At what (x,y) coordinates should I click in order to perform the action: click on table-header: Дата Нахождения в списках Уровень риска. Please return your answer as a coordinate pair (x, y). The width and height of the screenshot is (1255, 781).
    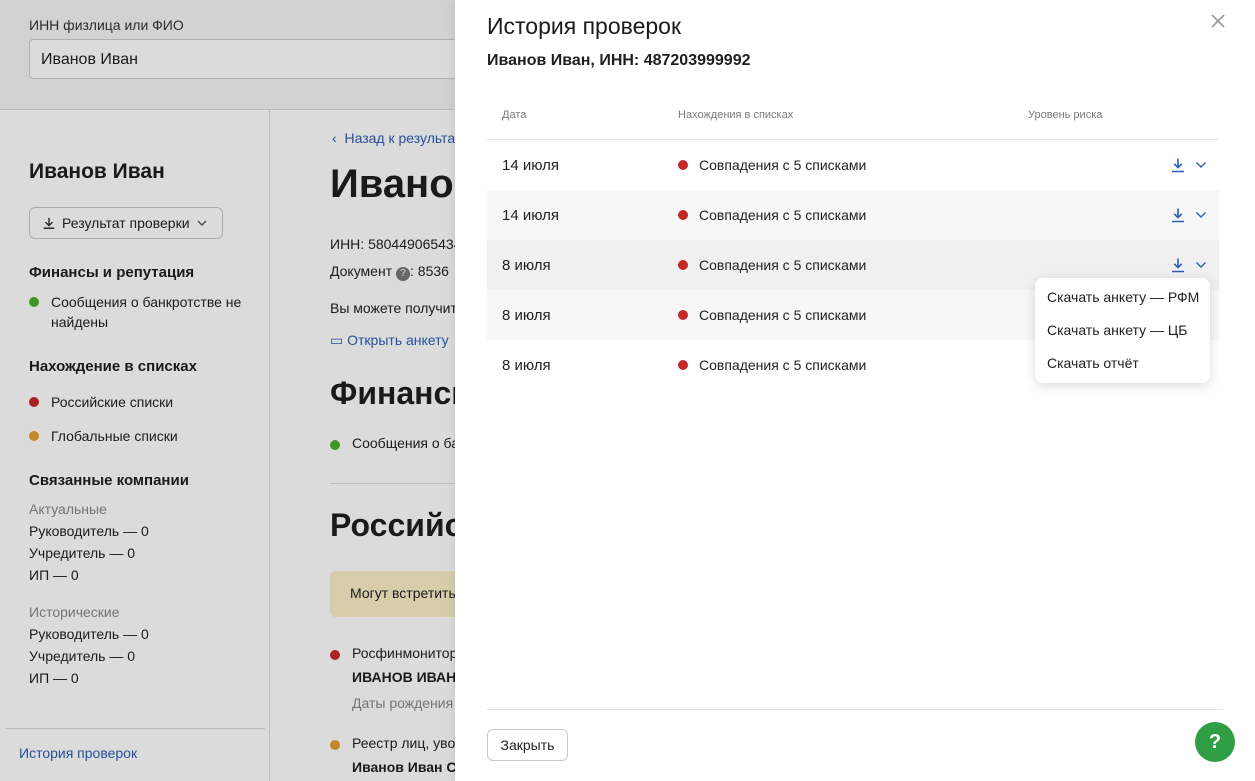
    Looking at the image, I should click on (853, 115).